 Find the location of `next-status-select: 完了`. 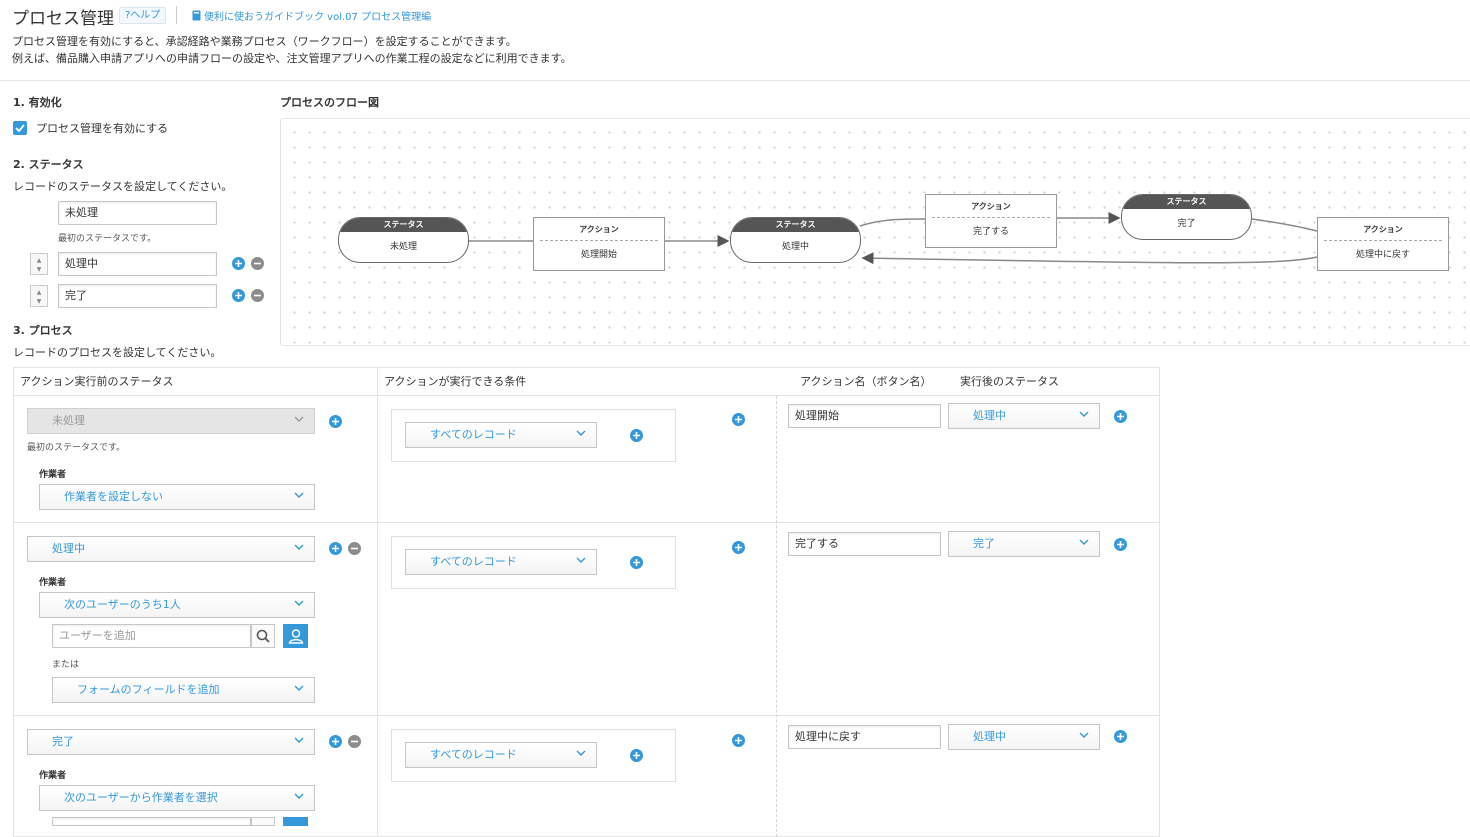

next-status-select: 完了 is located at coordinates (1024, 544).